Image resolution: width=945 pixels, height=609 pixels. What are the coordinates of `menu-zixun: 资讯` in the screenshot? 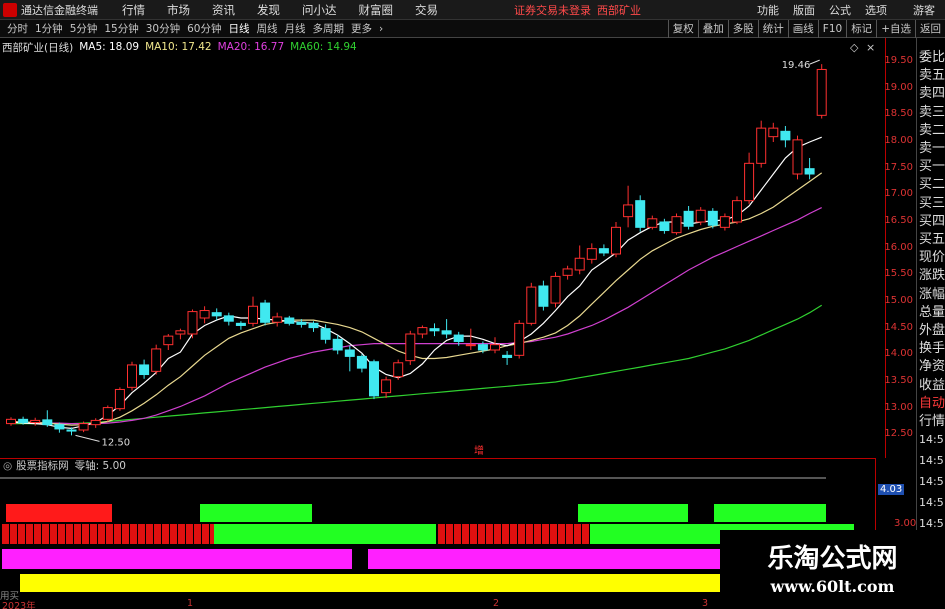 It's located at (223, 10).